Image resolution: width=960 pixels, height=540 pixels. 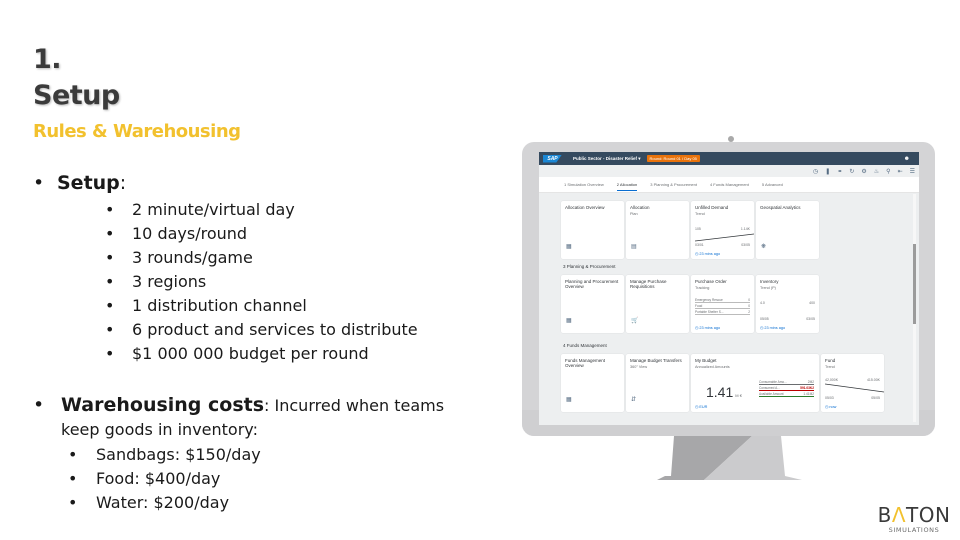 I want to click on tile-allocation-overview: Allocation Overview ▦, so click(x=592, y=230).